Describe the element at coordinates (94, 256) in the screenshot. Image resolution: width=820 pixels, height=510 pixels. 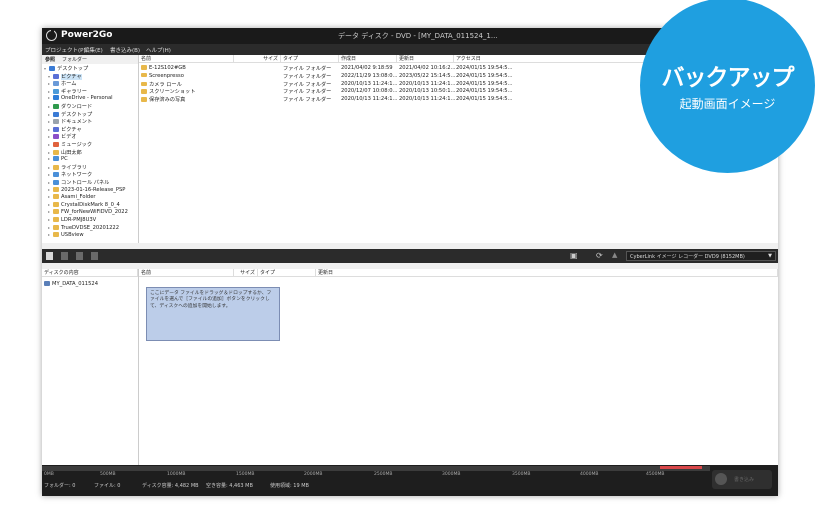
I see `rename-icon` at that location.